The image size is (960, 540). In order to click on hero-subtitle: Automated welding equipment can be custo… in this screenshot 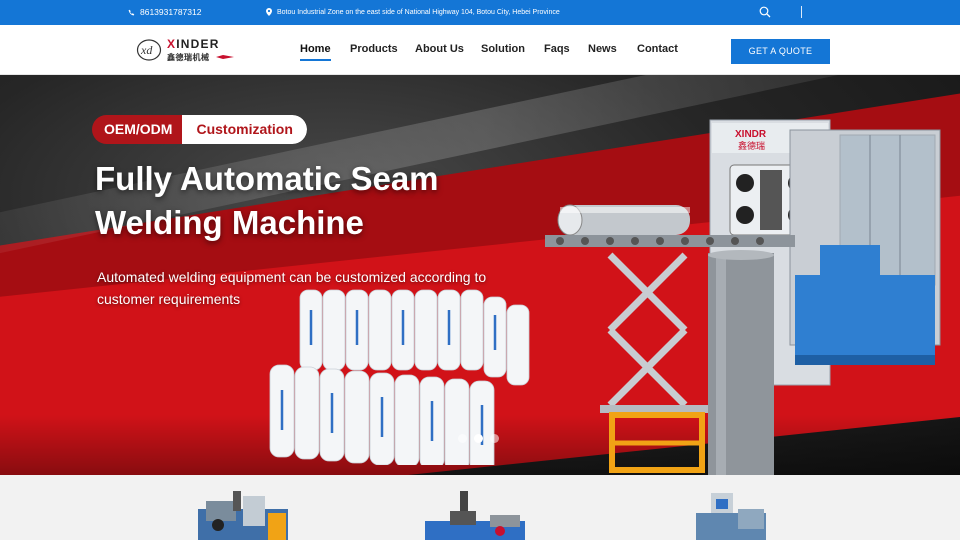, I will do `click(292, 288)`.